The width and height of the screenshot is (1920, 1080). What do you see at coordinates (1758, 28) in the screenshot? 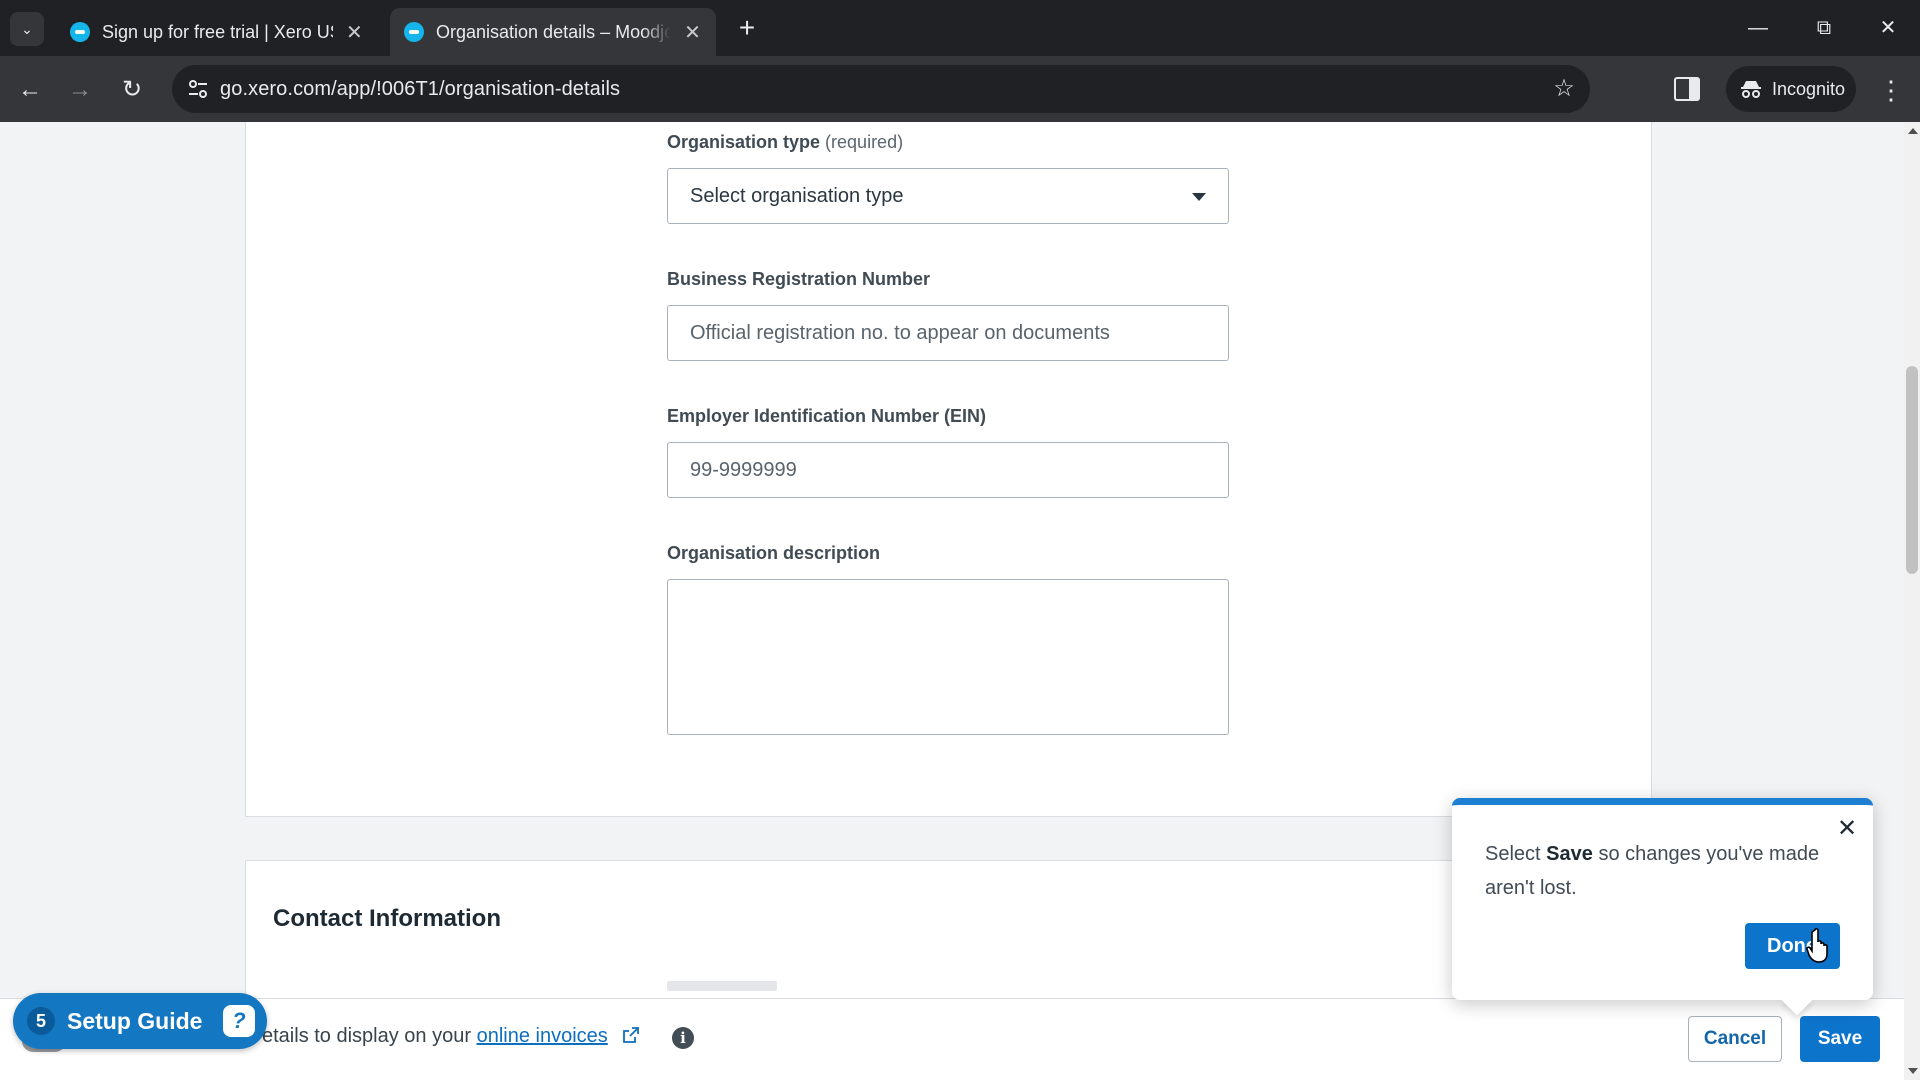
I see `minimize-window-icon: —` at bounding box center [1758, 28].